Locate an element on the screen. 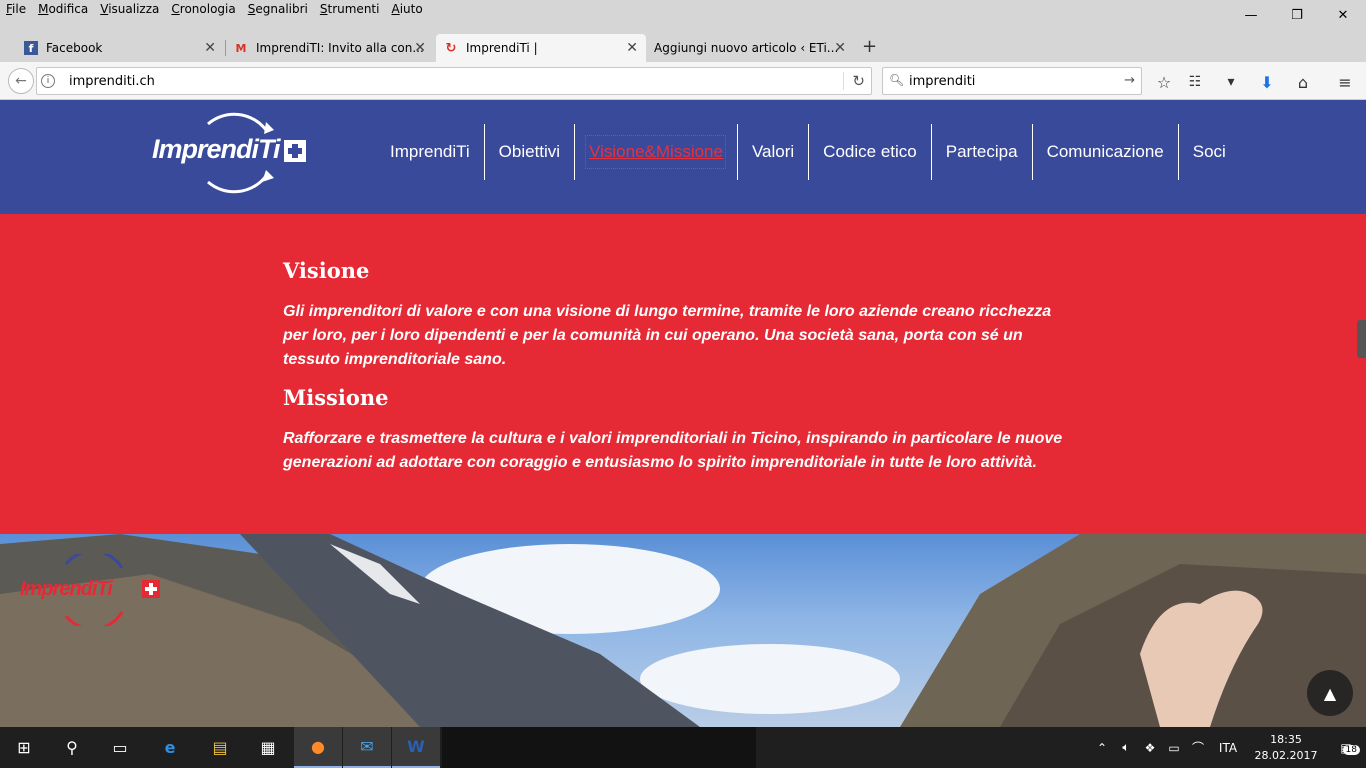 Image resolution: width=1366 pixels, height=768 pixels. pocket-icon: ▾ is located at coordinates (1231, 82).